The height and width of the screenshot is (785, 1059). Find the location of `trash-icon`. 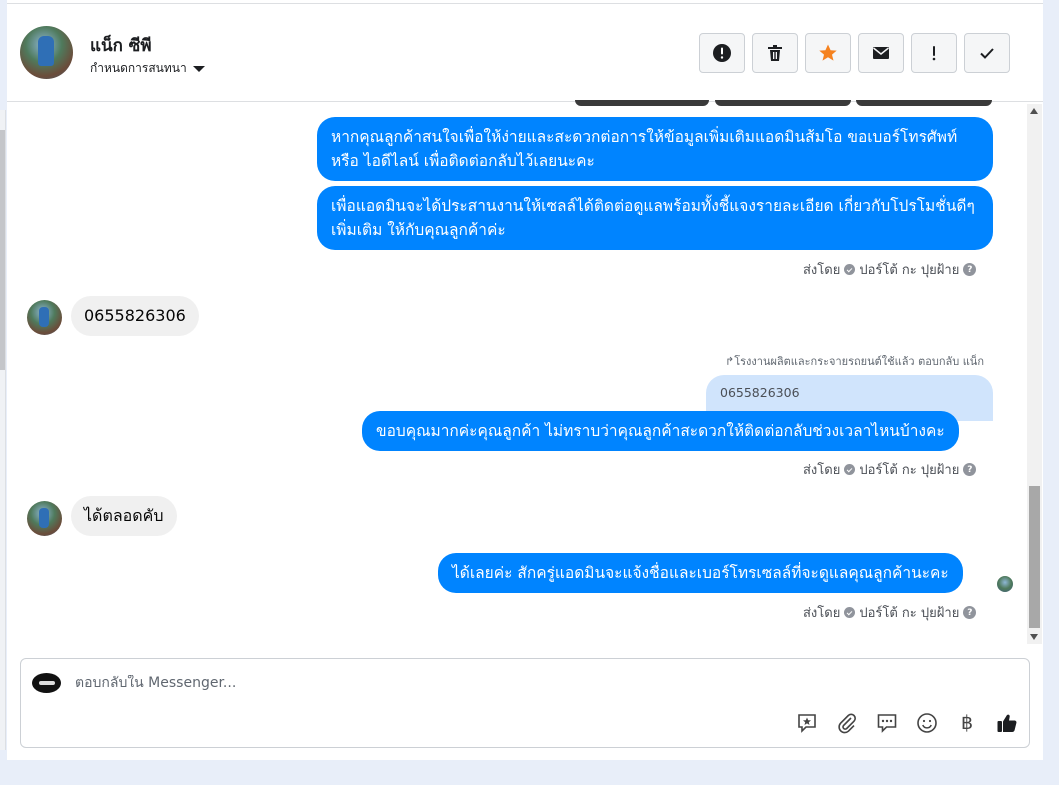

trash-icon is located at coordinates (775, 53).